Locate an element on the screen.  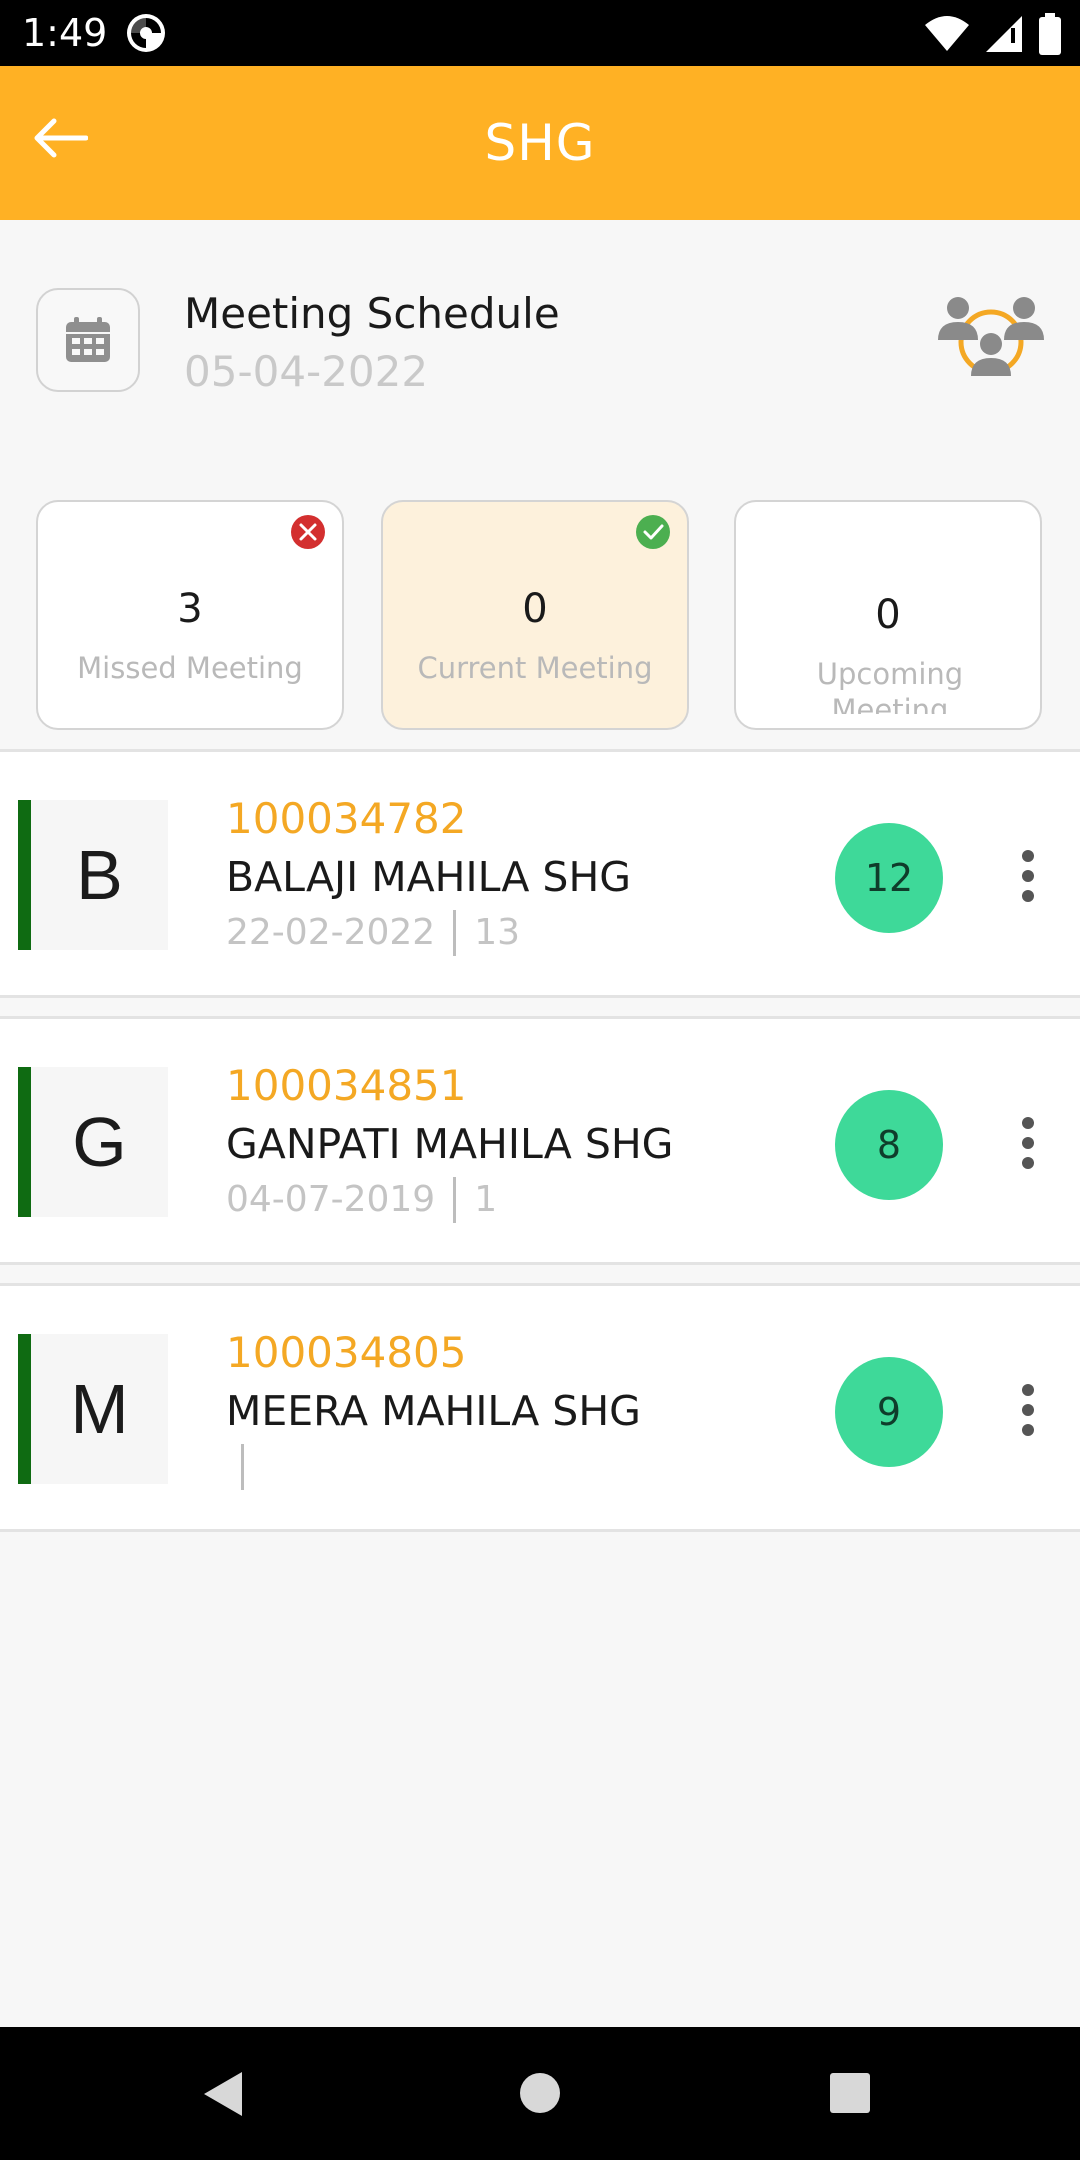
shg-list-item: M 100034805 MEERA MAHILA SHG 9 is located at coordinates (540, 1408).